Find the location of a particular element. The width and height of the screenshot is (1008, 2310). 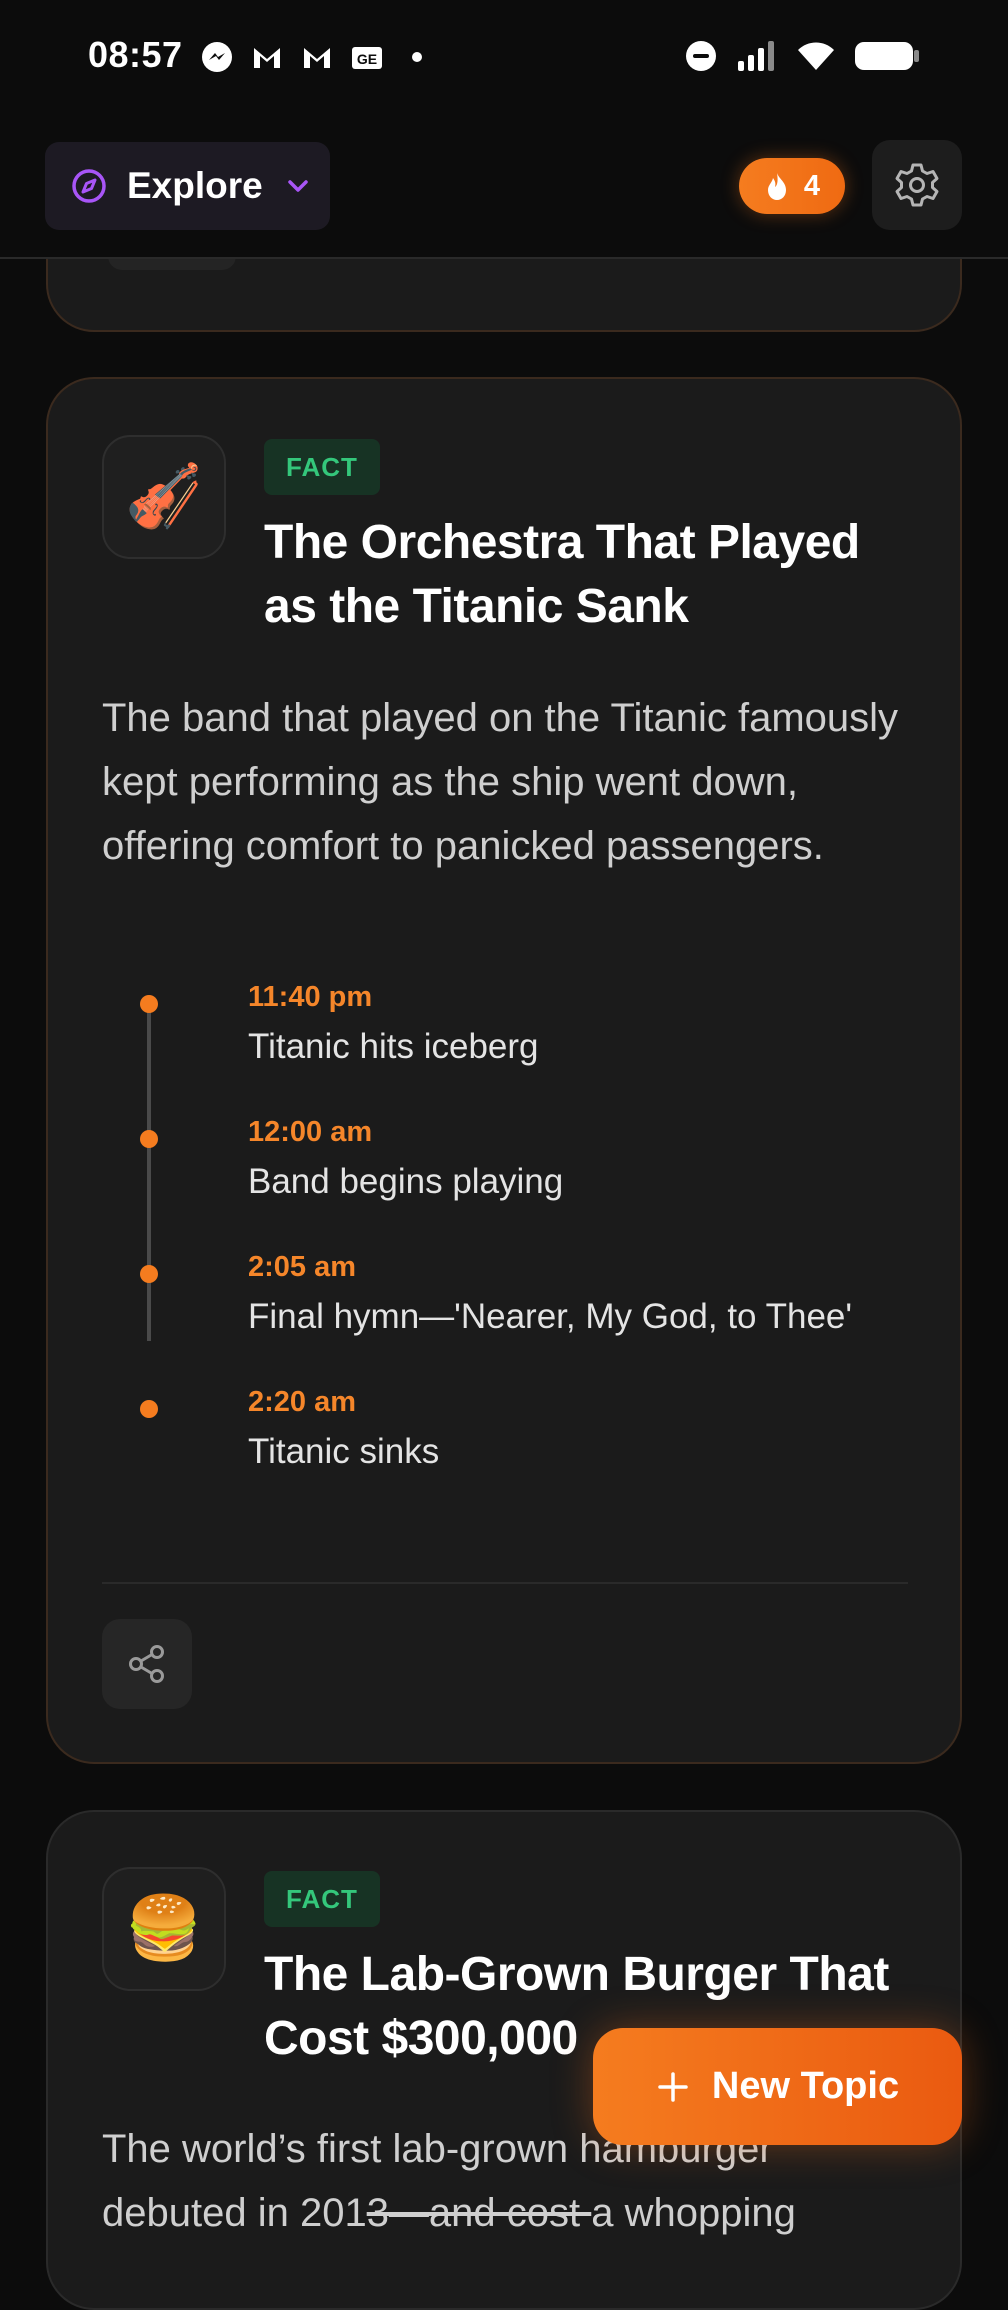

plus-icon is located at coordinates (673, 2086).